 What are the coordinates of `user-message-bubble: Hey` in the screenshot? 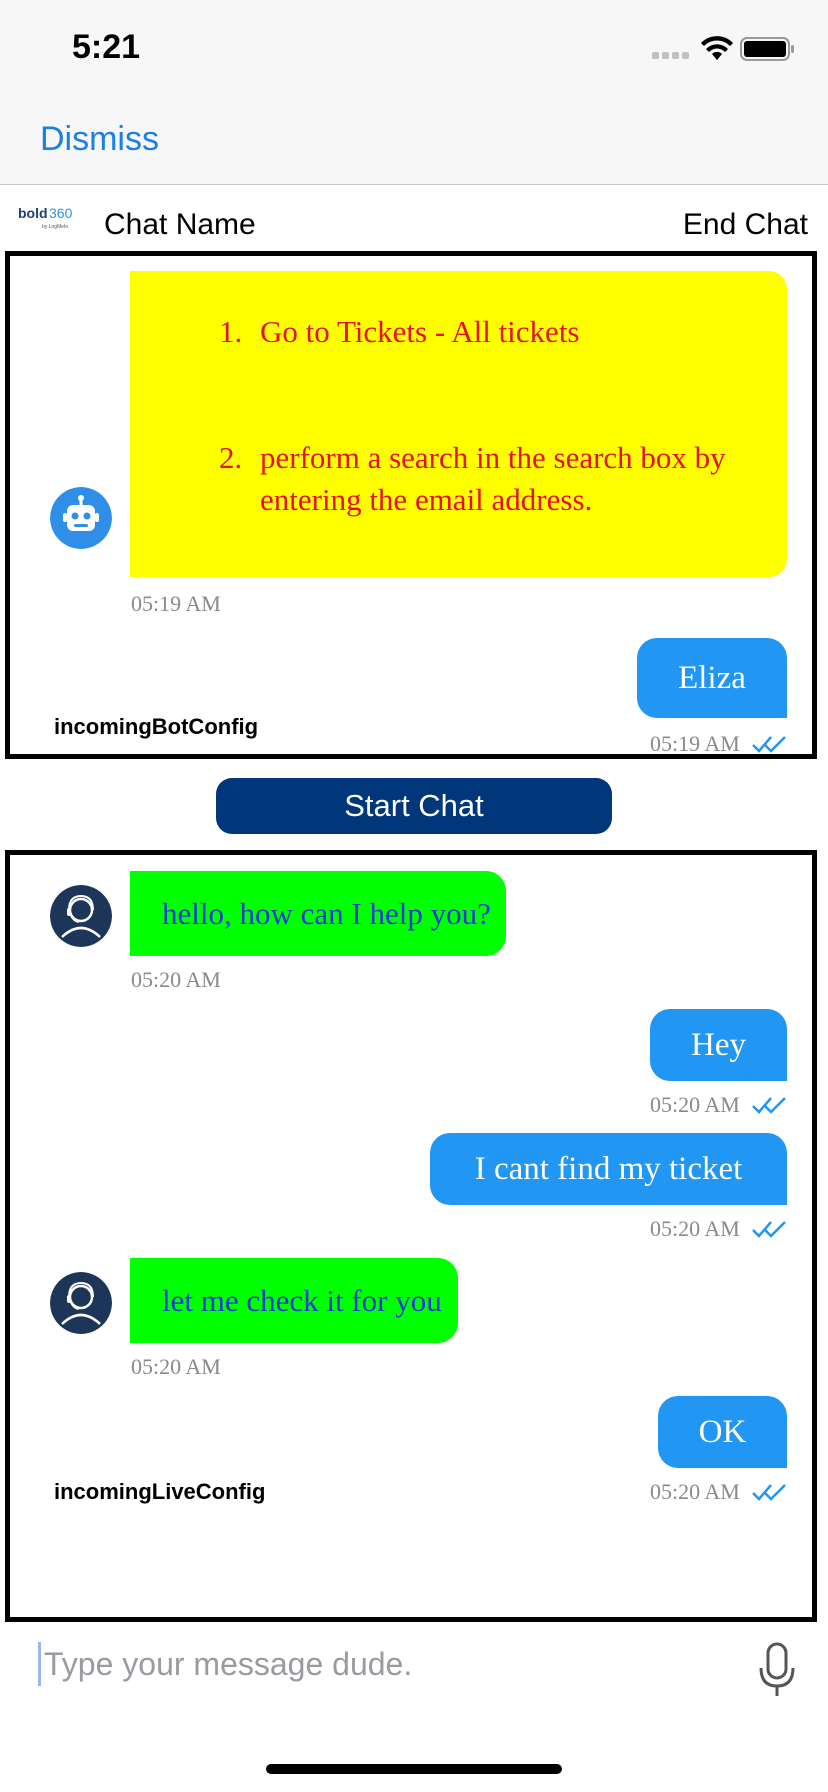 It's located at (718, 1045).